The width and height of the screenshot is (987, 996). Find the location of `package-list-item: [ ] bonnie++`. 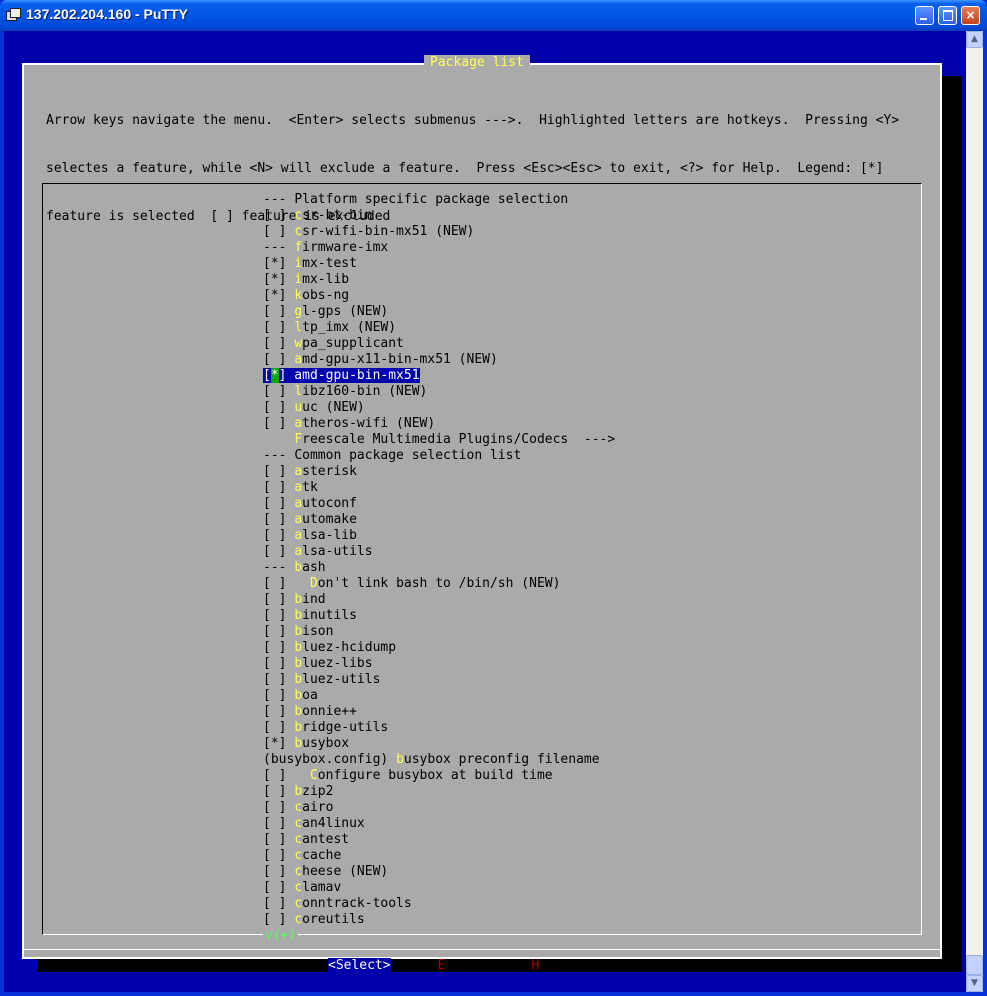

package-list-item: [ ] bonnie++ is located at coordinates (439, 712).